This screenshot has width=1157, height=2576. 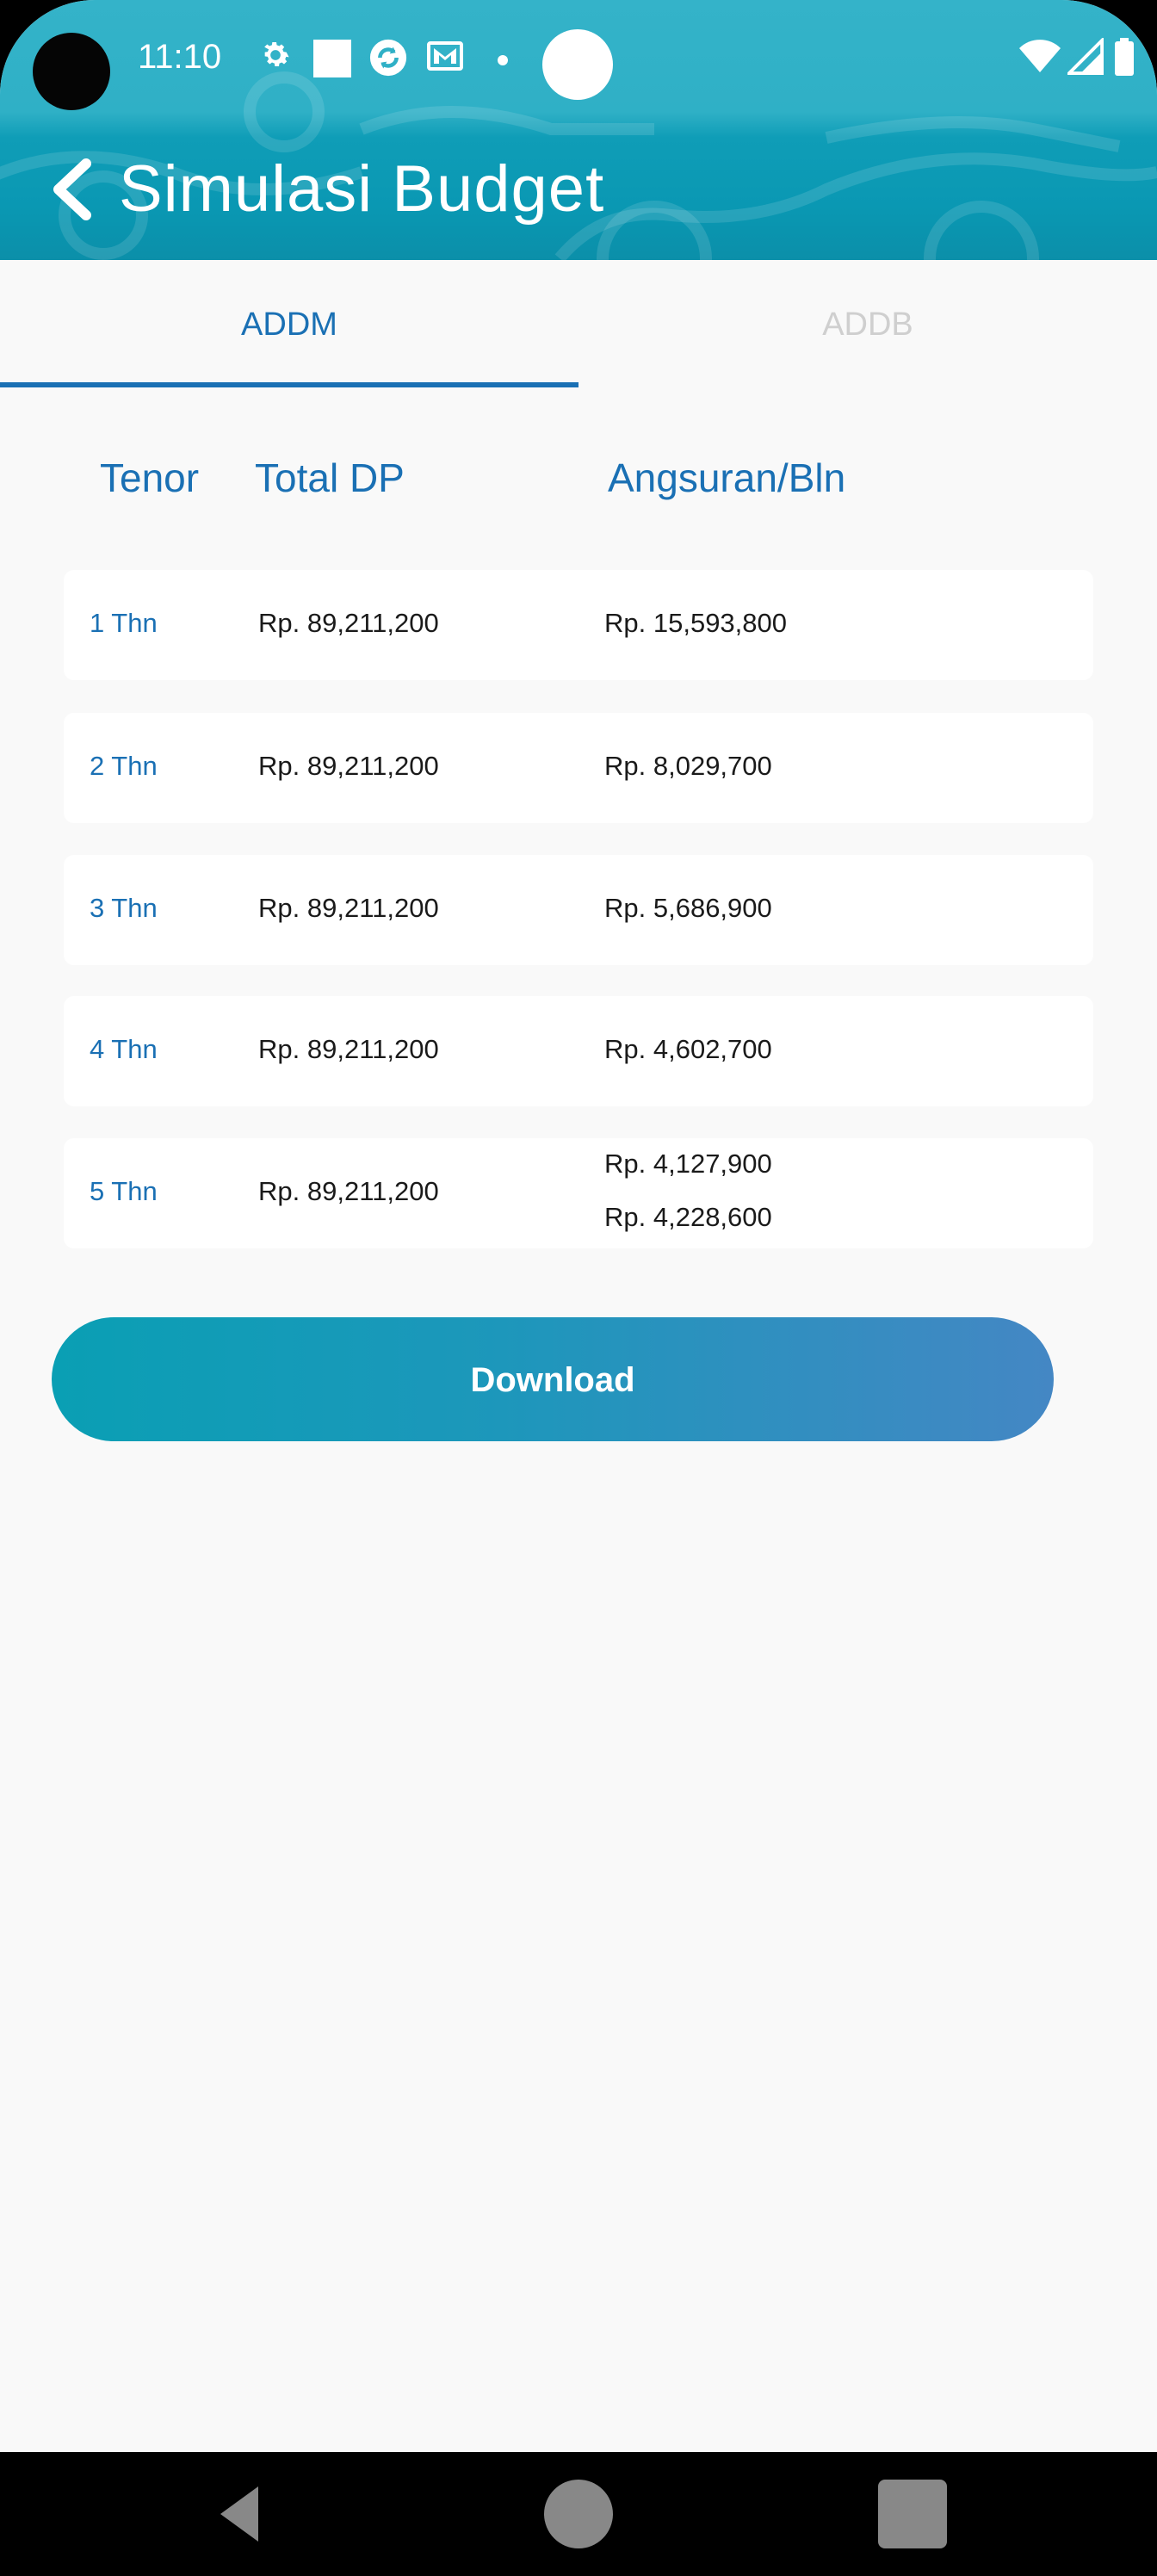 What do you see at coordinates (1124, 57) in the screenshot?
I see `battery-icon` at bounding box center [1124, 57].